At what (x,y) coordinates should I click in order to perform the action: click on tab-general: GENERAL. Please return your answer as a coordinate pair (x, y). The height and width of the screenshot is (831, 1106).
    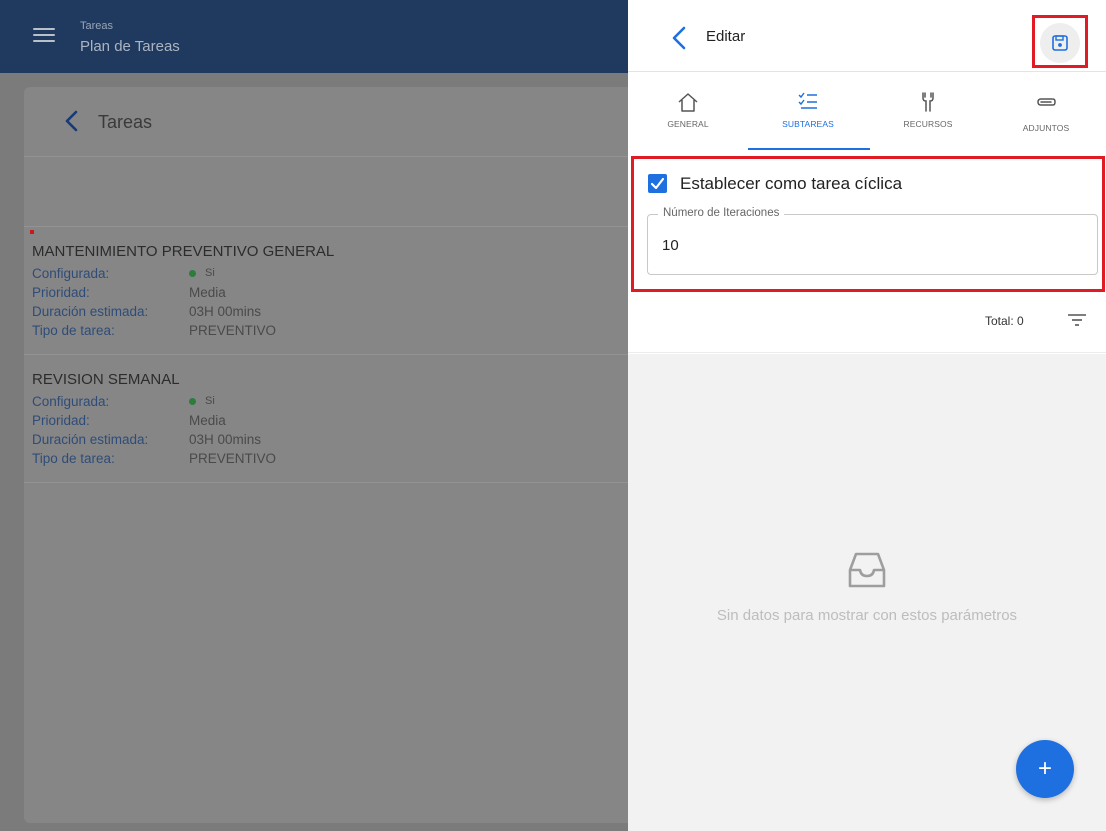
    Looking at the image, I should click on (688, 112).